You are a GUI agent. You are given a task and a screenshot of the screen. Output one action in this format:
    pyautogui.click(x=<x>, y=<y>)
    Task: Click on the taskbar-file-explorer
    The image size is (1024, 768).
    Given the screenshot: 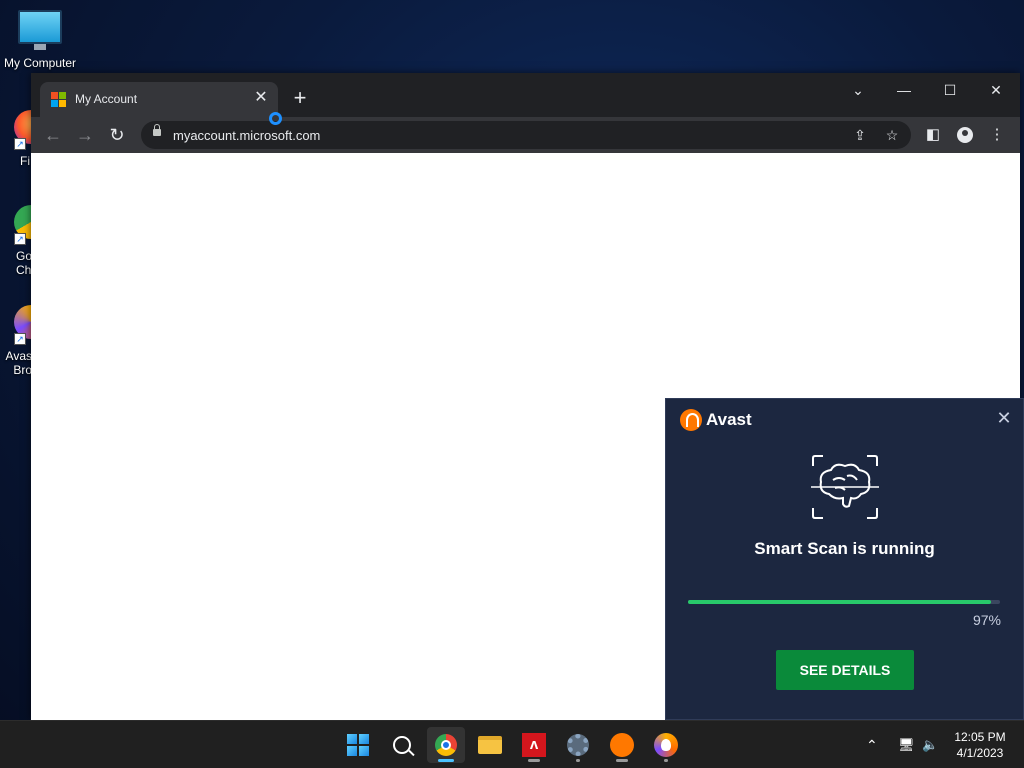 What is the action you would take?
    pyautogui.click(x=490, y=745)
    